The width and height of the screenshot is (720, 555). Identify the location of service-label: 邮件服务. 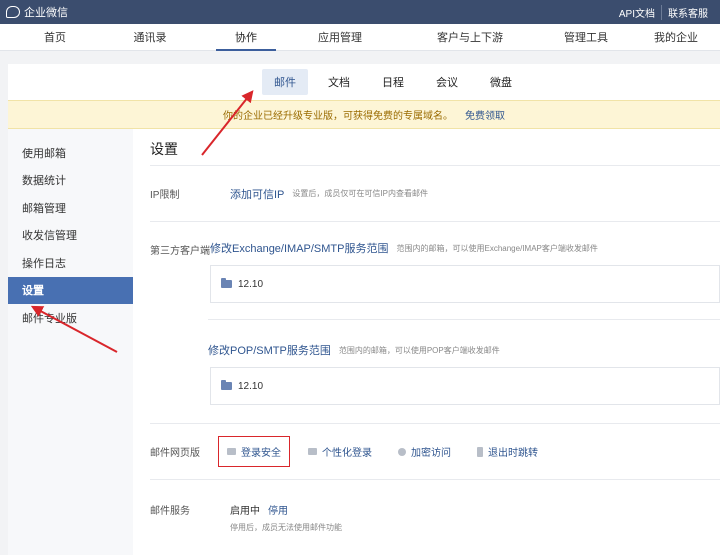
(170, 511).